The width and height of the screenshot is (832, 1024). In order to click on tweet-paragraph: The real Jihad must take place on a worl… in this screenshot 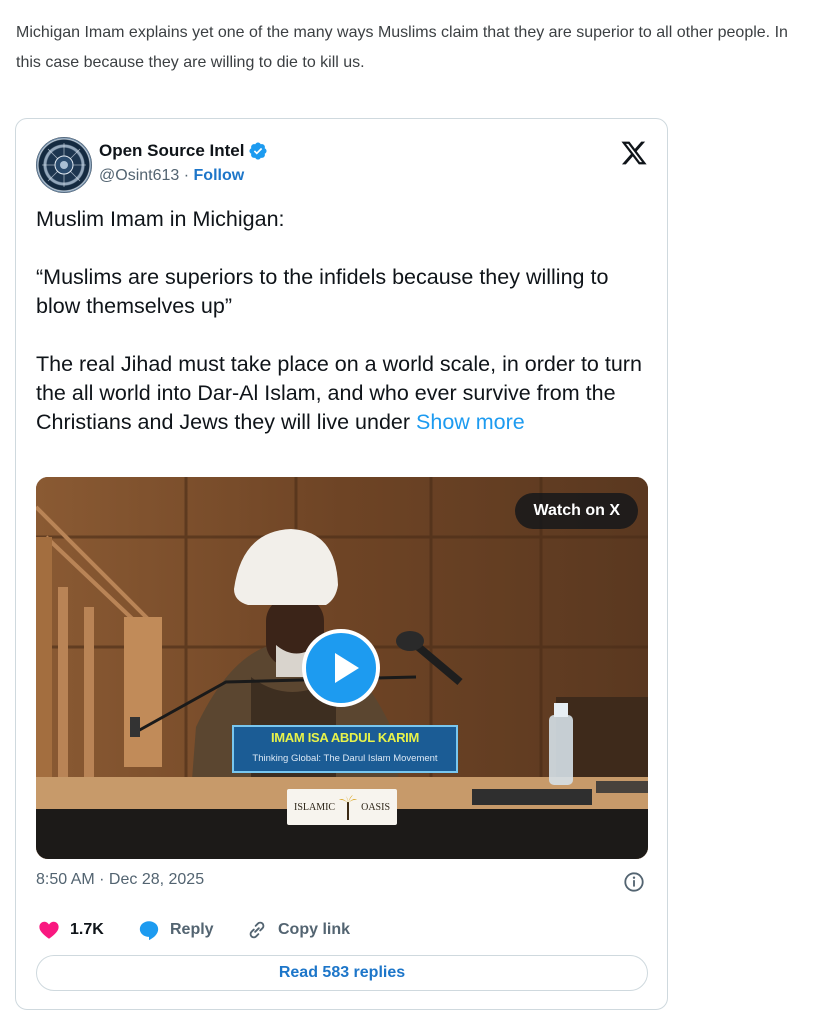, I will do `click(343, 393)`.